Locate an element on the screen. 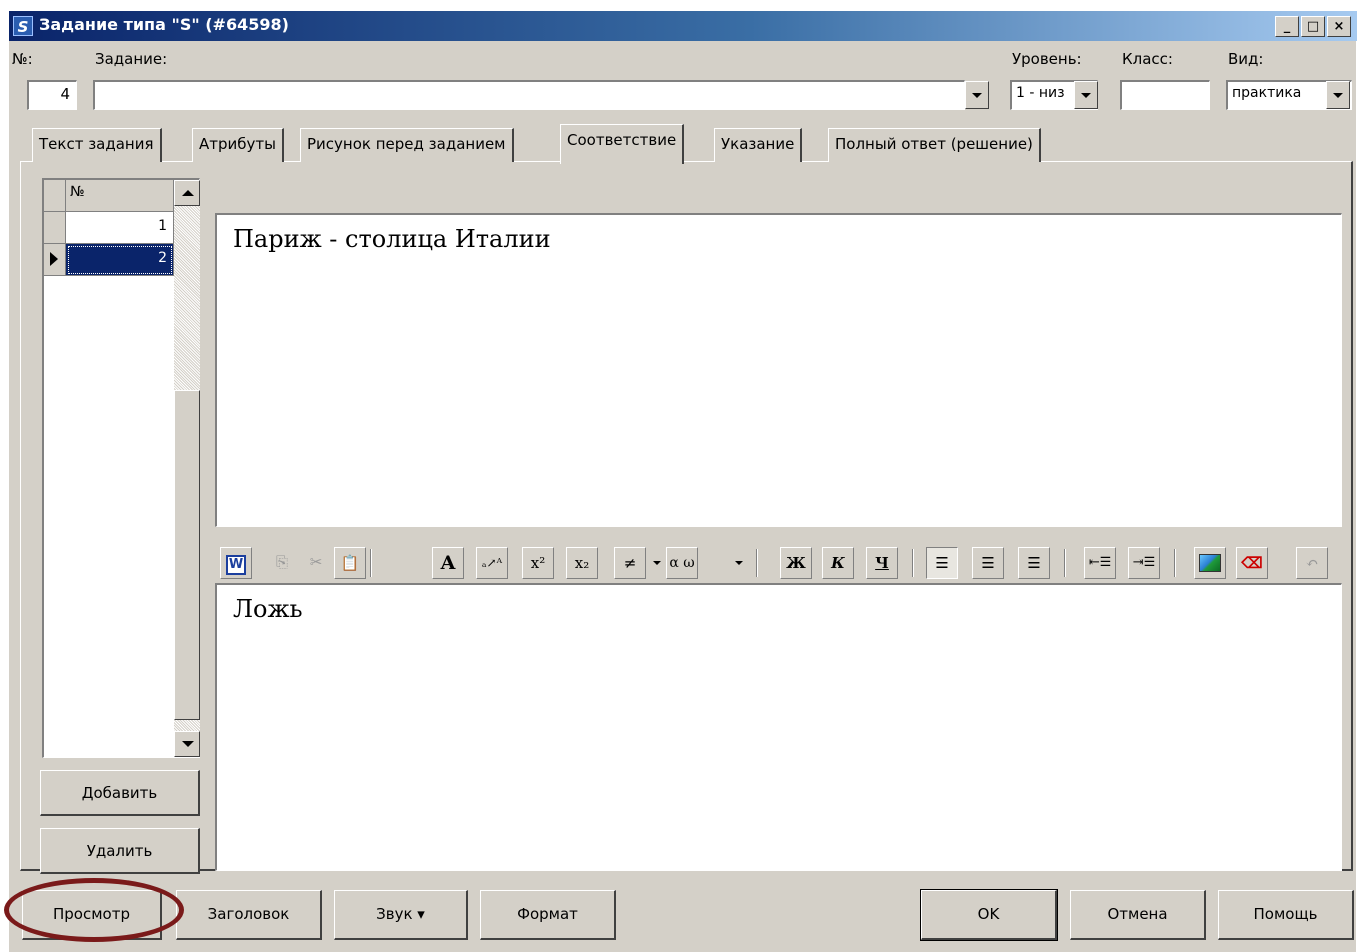 The width and height of the screenshot is (1364, 952). task-dropdown-button is located at coordinates (977, 95).